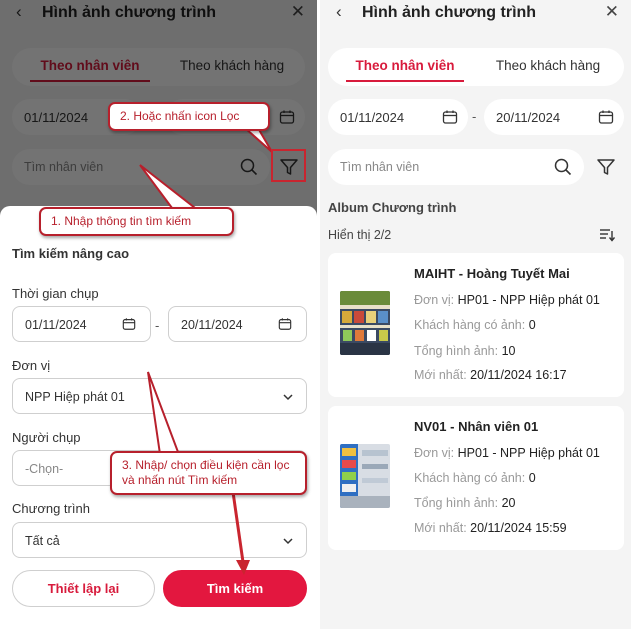 This screenshot has width=631, height=629. What do you see at coordinates (372, 117) in the screenshot?
I see `date-from-value: 01/11/2024` at bounding box center [372, 117].